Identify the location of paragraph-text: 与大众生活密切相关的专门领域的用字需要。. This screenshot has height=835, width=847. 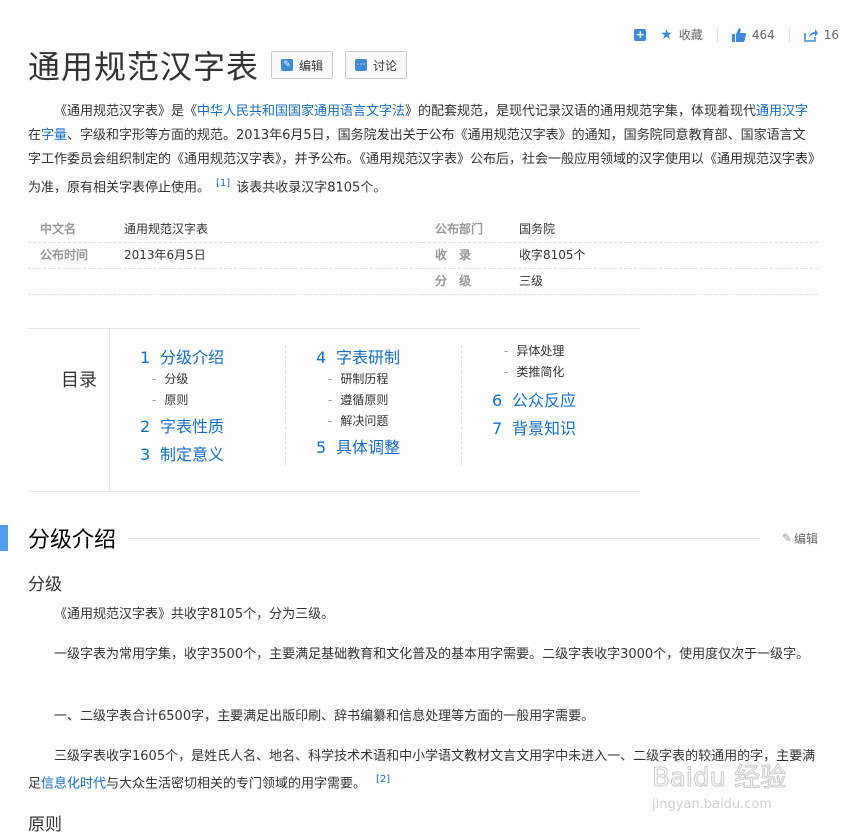
(236, 784).